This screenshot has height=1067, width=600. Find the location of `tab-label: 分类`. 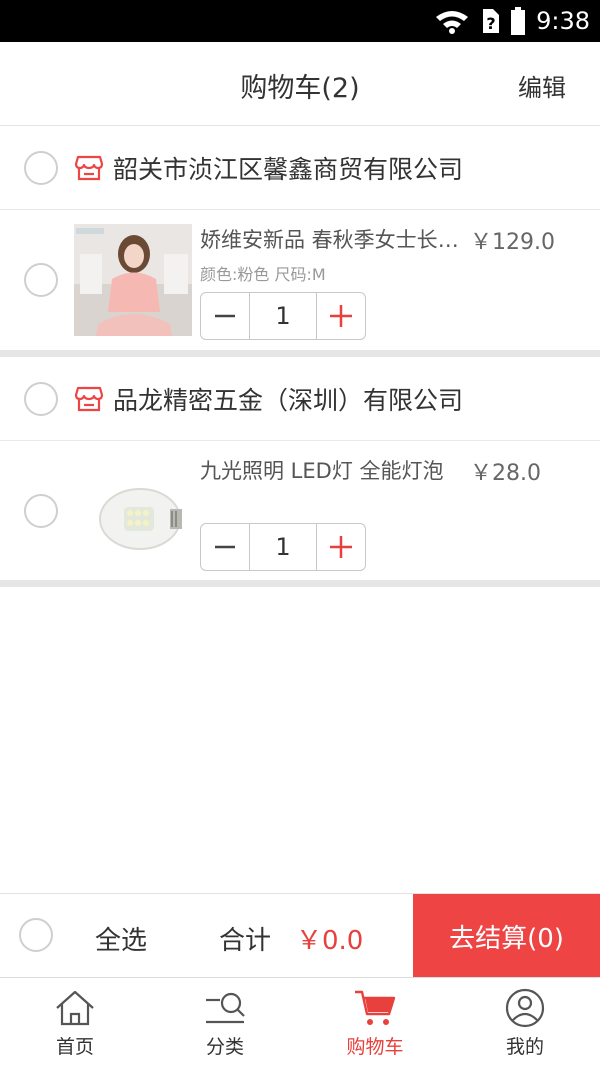

tab-label: 分类 is located at coordinates (224, 1047).